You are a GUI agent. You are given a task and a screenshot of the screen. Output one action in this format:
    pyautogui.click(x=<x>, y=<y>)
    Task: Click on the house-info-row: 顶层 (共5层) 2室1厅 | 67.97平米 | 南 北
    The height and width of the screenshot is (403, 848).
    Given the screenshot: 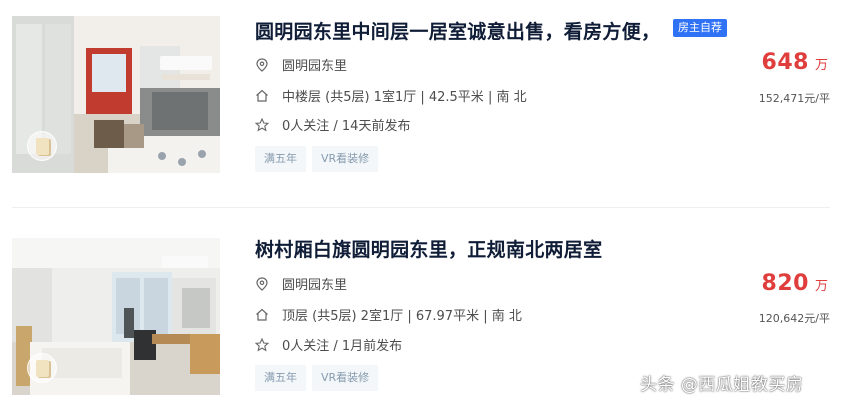 What is the action you would take?
    pyautogui.click(x=388, y=314)
    